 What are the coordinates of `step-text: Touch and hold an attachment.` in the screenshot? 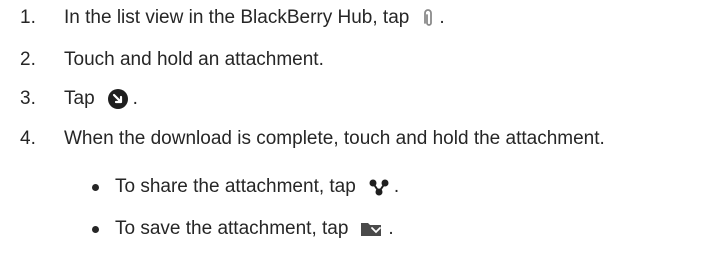 It's located at (194, 59).